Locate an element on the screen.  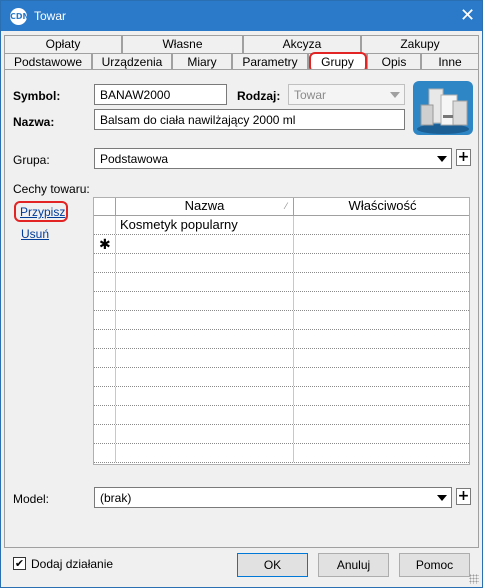
column-header-nazwa-label: Nazwa is located at coordinates (204, 205).